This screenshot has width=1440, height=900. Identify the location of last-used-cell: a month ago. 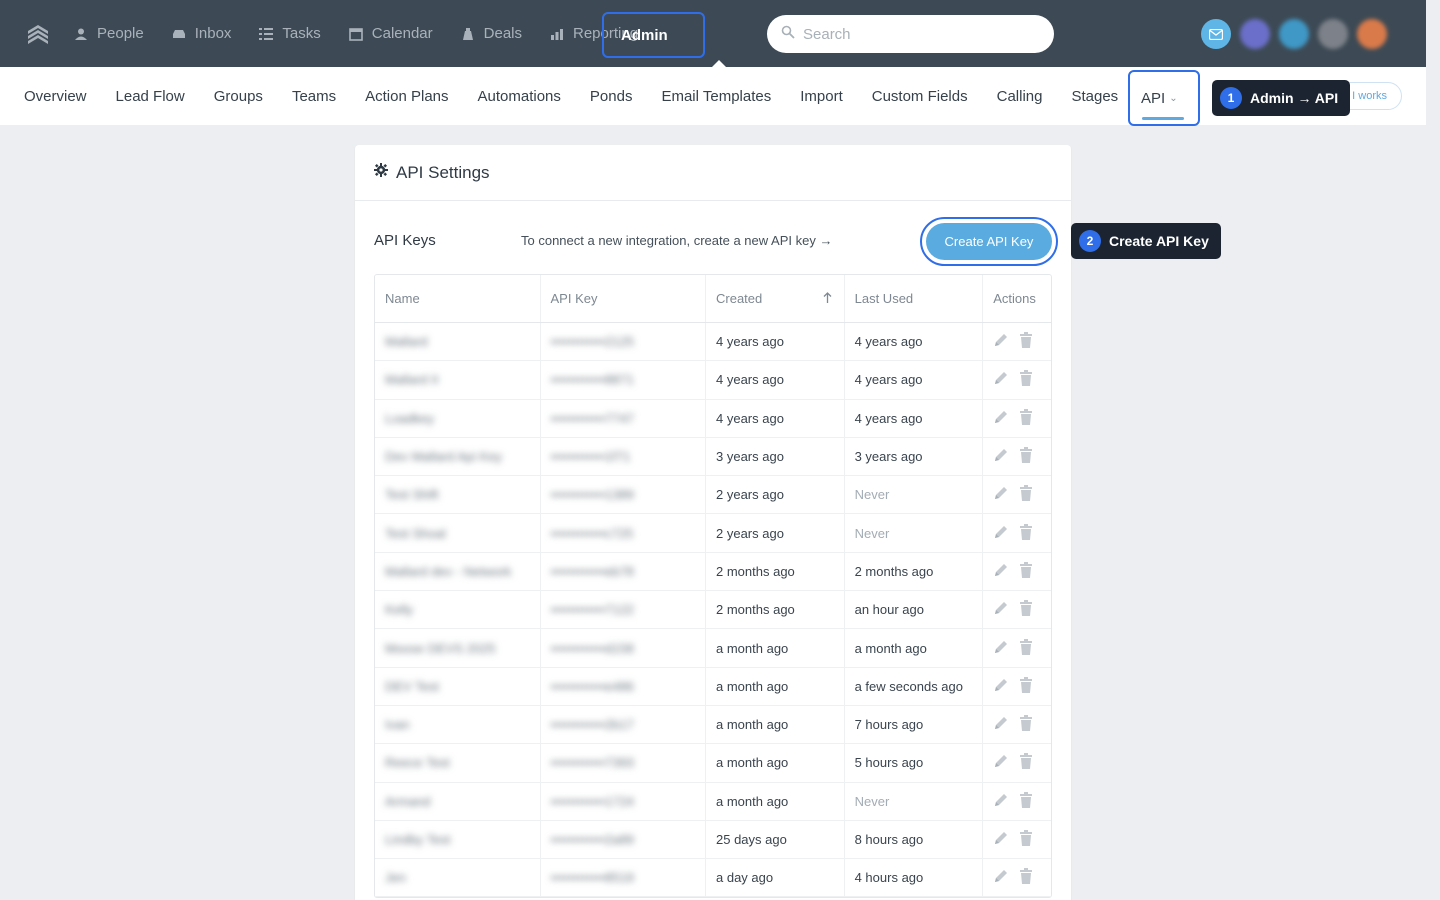
(914, 648).